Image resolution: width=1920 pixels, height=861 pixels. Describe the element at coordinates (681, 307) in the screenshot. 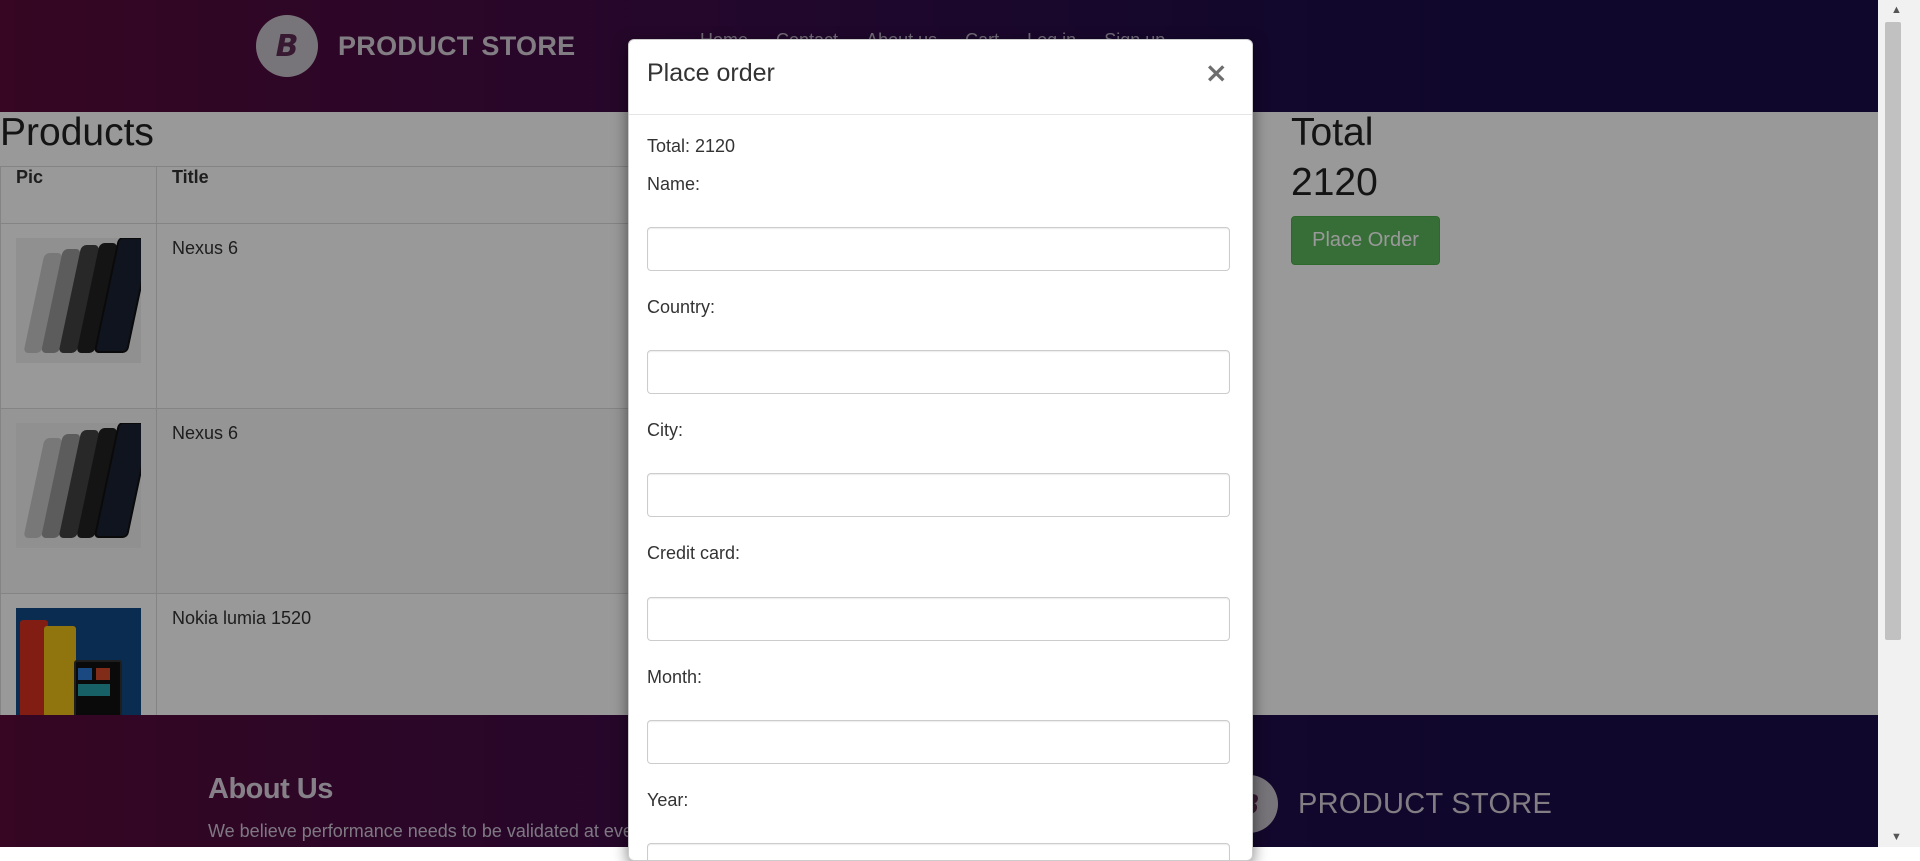

I see `country-label: Country:` at that location.